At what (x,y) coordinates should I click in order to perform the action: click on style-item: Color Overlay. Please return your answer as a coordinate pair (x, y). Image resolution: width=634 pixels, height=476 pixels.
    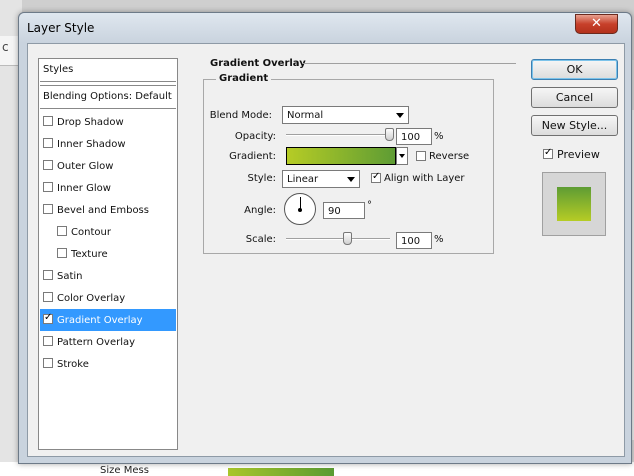
    Looking at the image, I should click on (108, 298).